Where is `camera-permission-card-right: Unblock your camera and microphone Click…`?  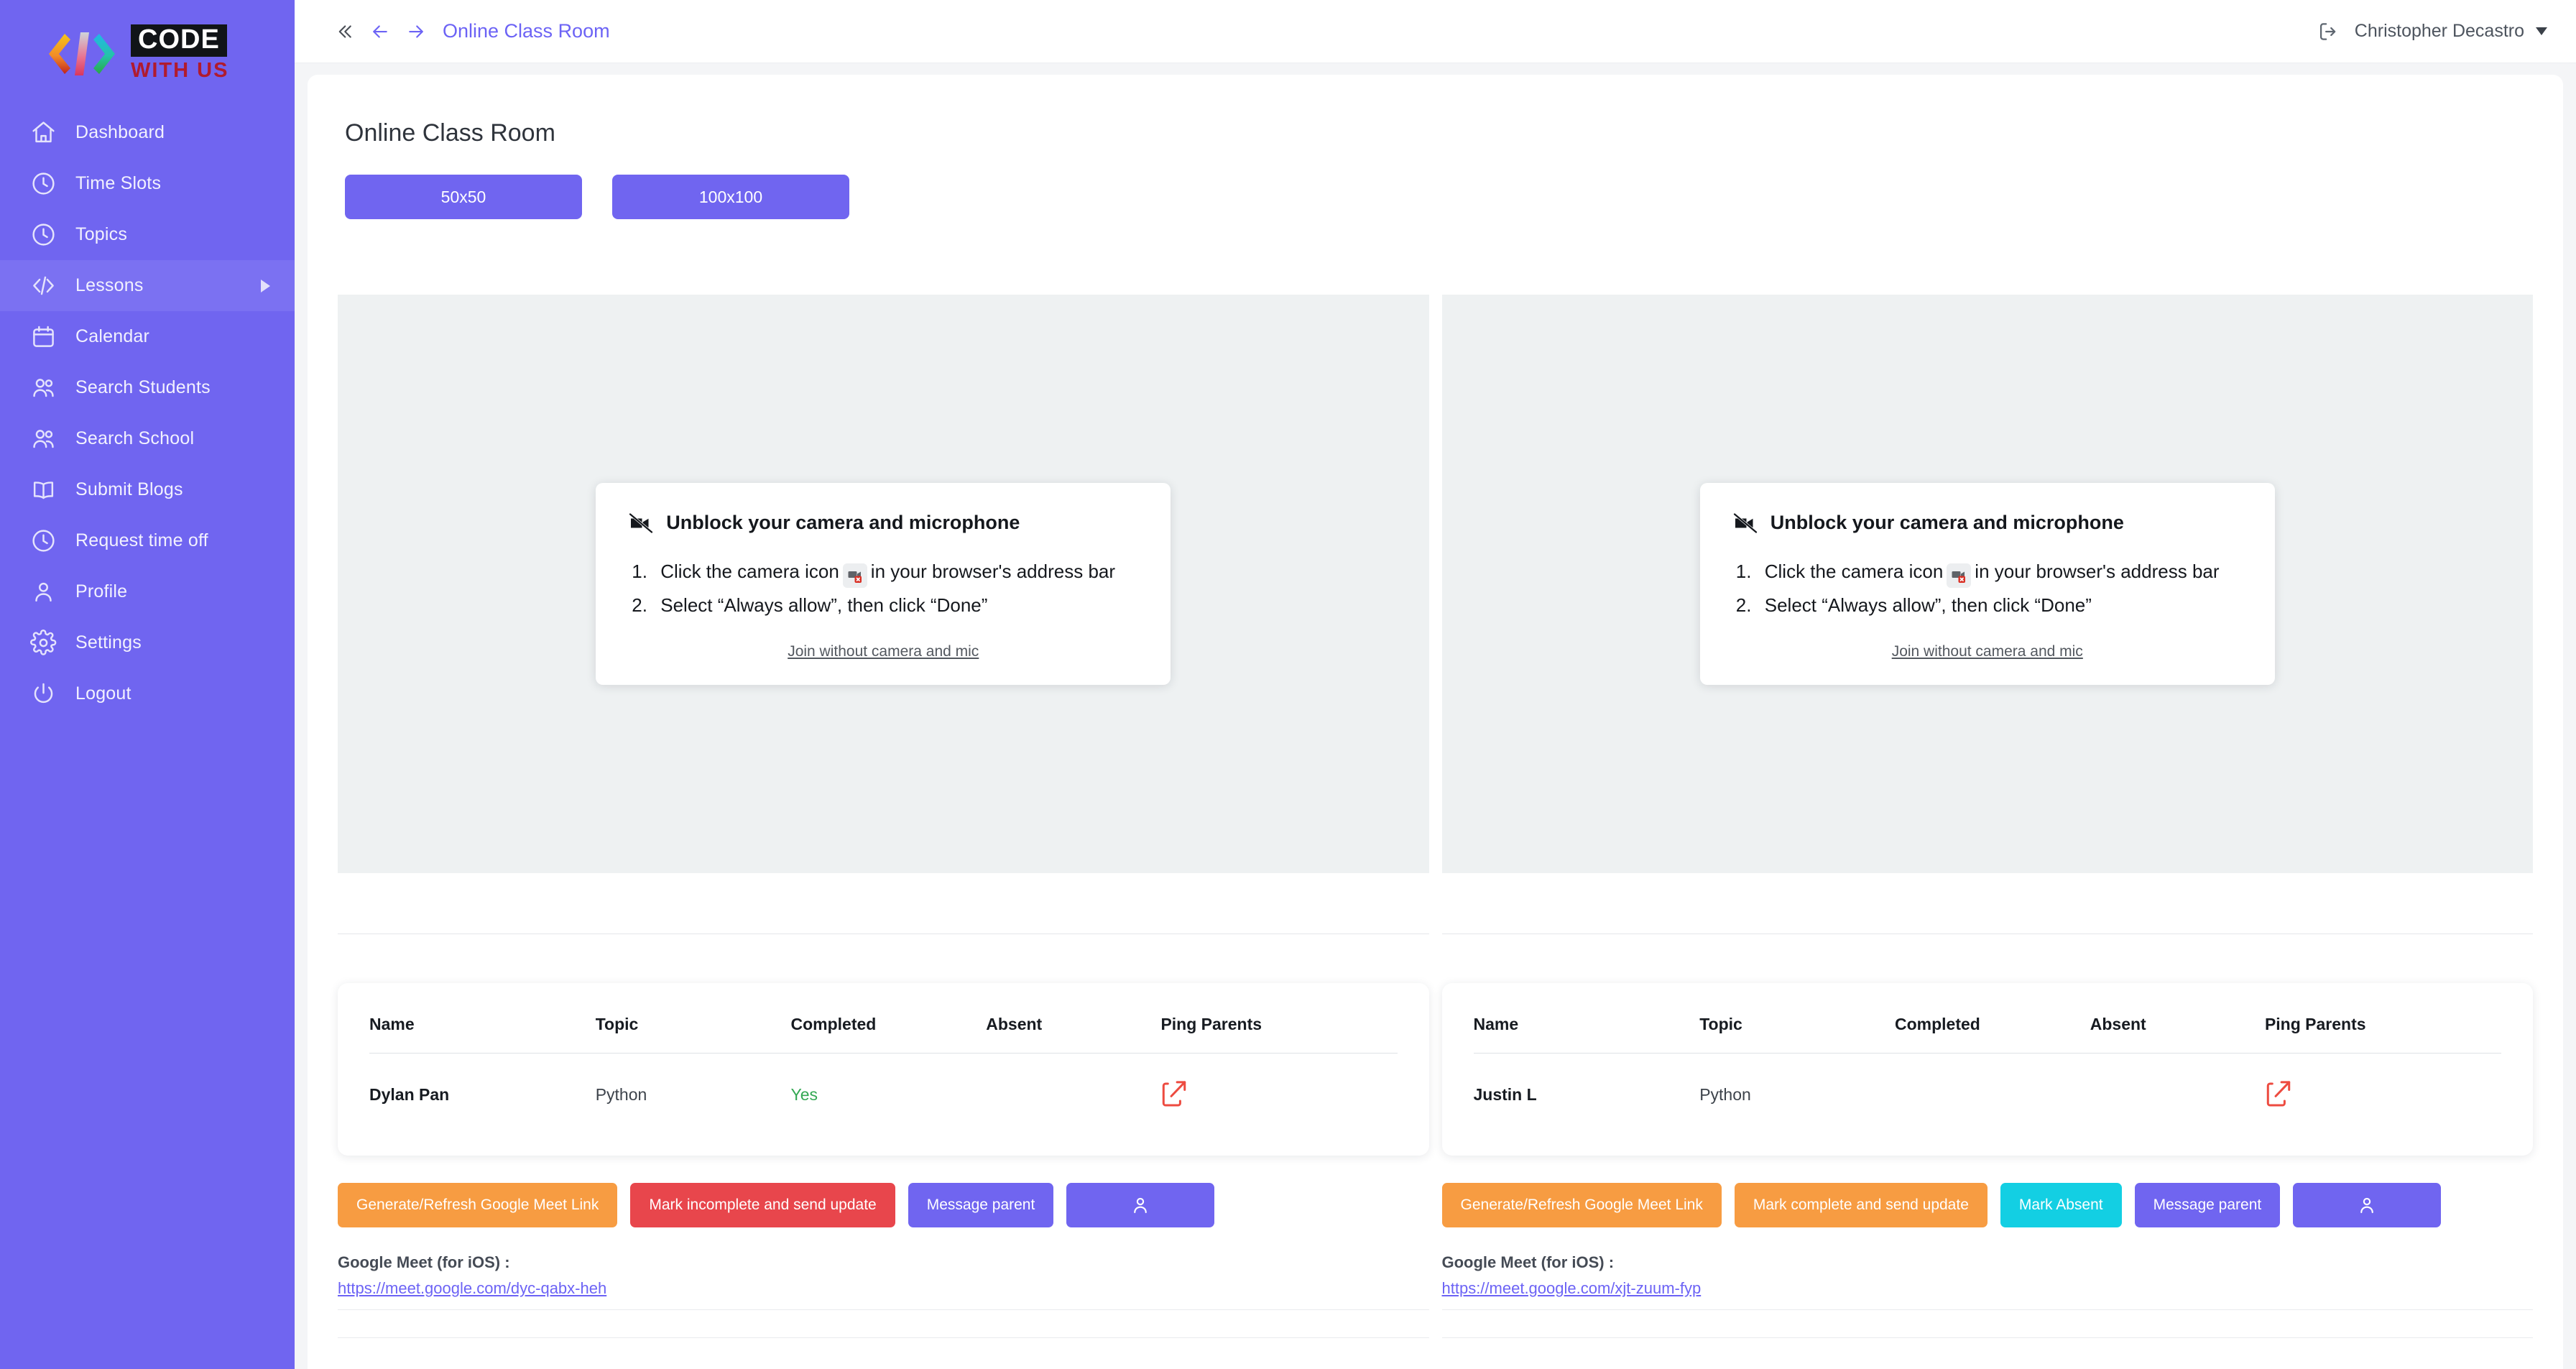
camera-permission-card-right: Unblock your camera and microphone Click… is located at coordinates (1987, 584).